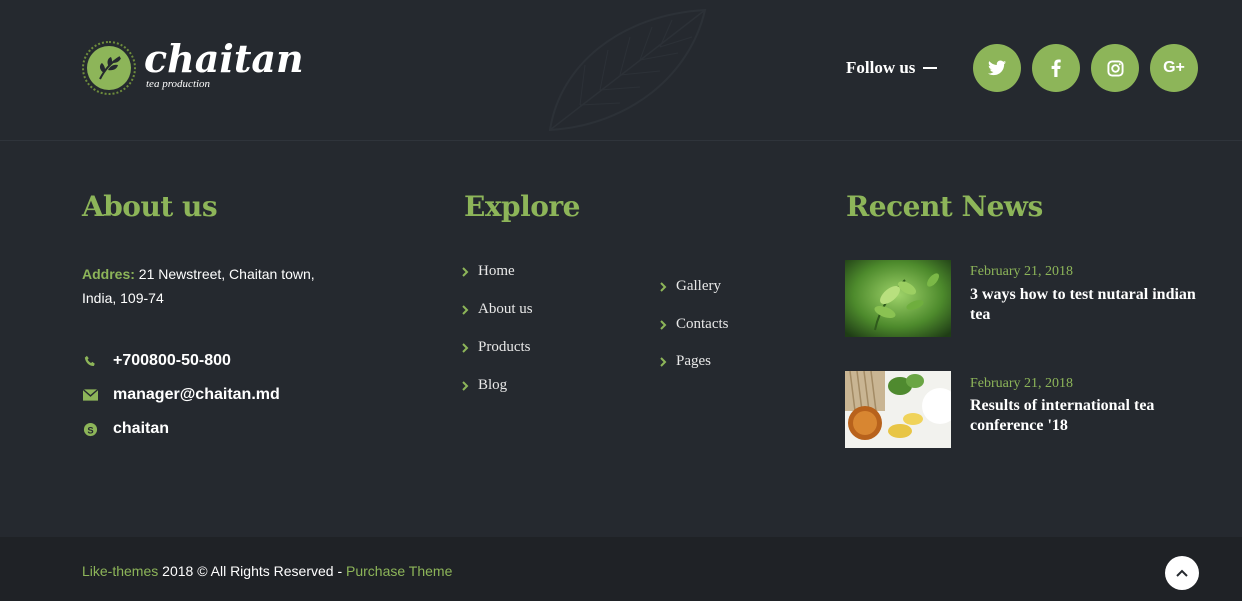  I want to click on instagram-icon, so click(1115, 68).